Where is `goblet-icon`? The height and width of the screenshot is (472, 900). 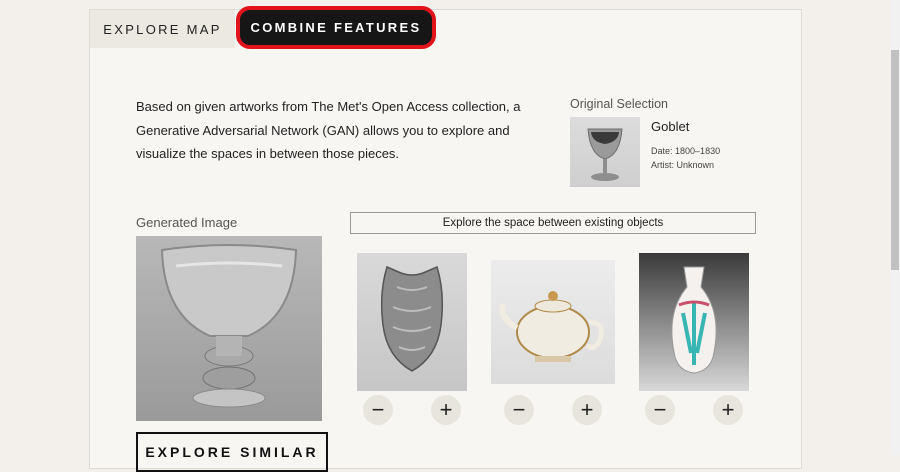
goblet-icon is located at coordinates (605, 154).